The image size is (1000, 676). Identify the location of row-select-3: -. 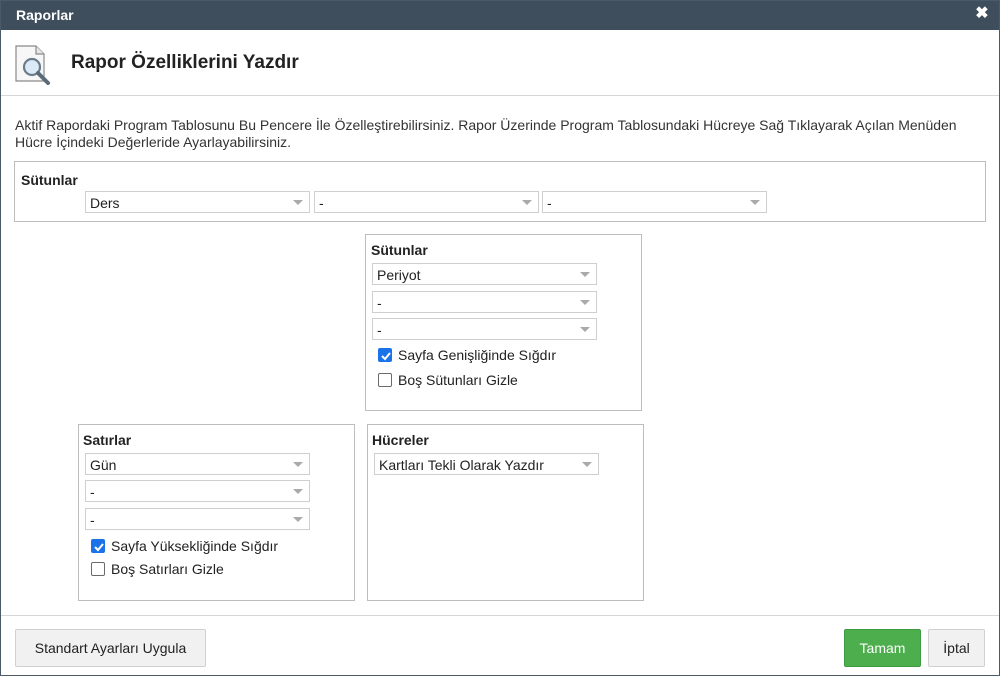
(197, 519).